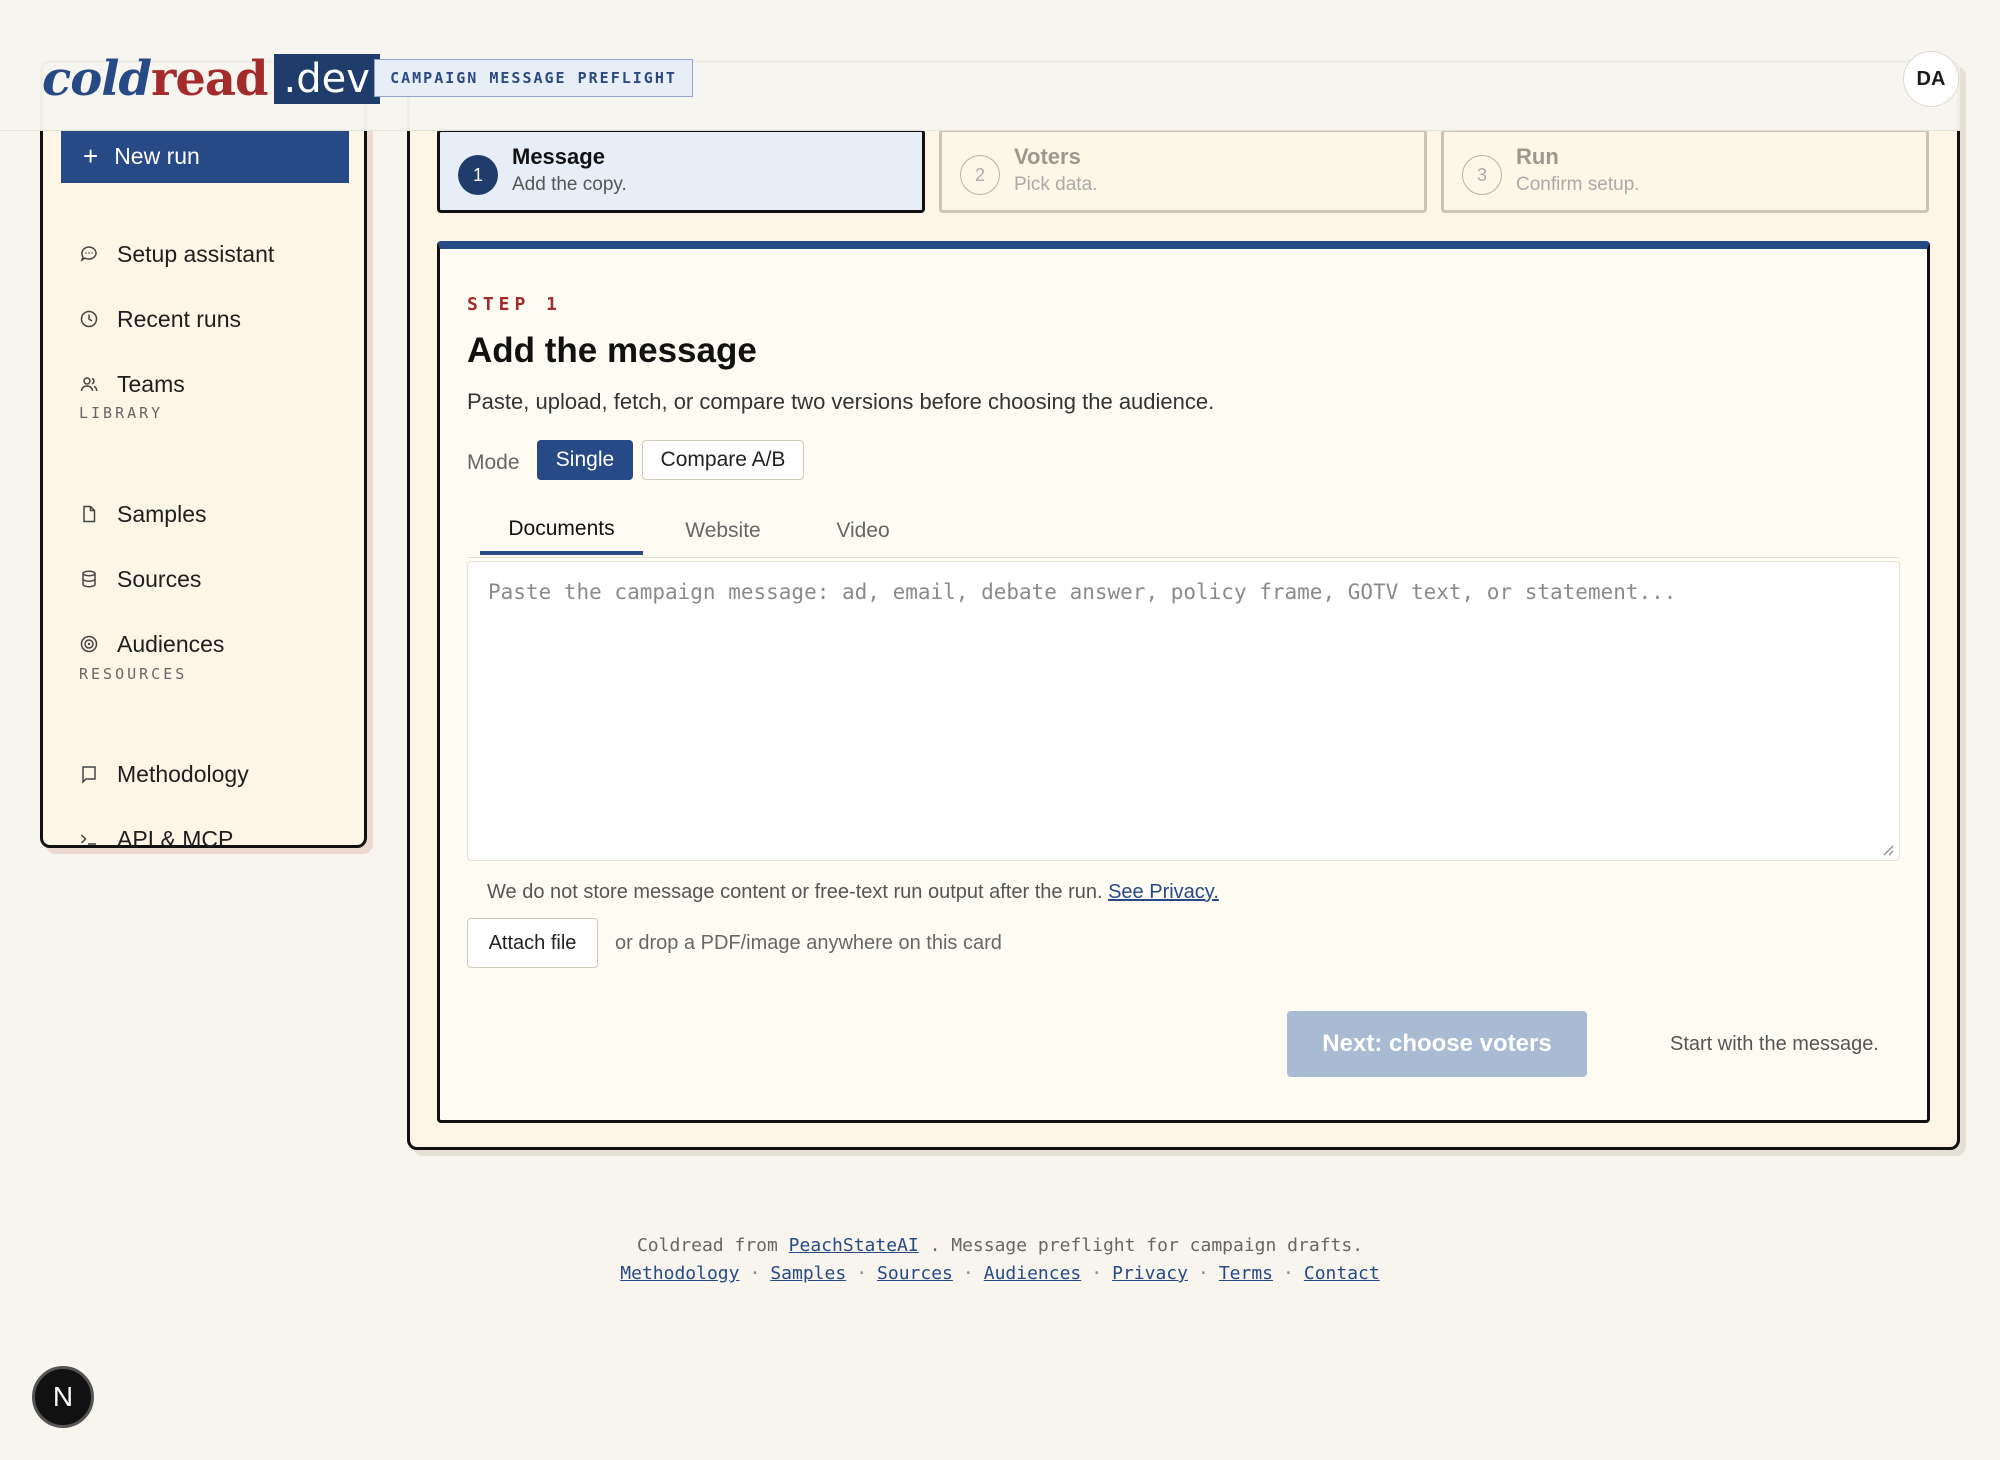 The width and height of the screenshot is (2000, 1460). Describe the element at coordinates (89, 839) in the screenshot. I see `terminal-icon` at that location.